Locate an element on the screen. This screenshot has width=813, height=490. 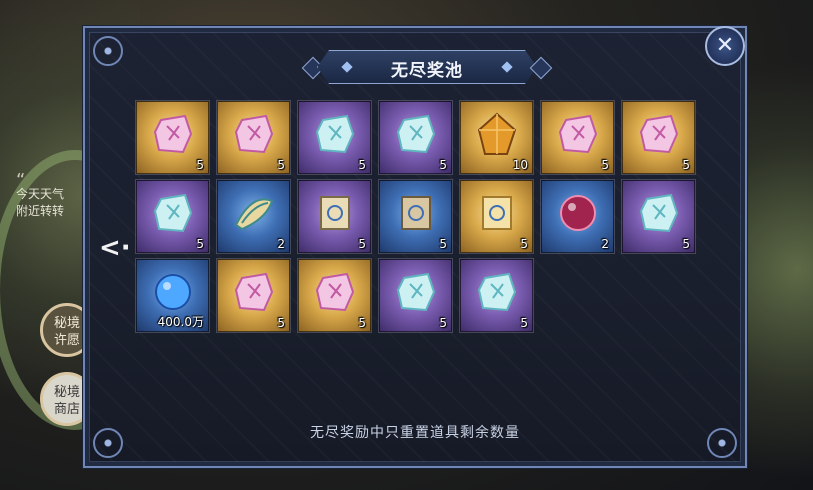
golden-scroll-icon is located at coordinates (497, 213).